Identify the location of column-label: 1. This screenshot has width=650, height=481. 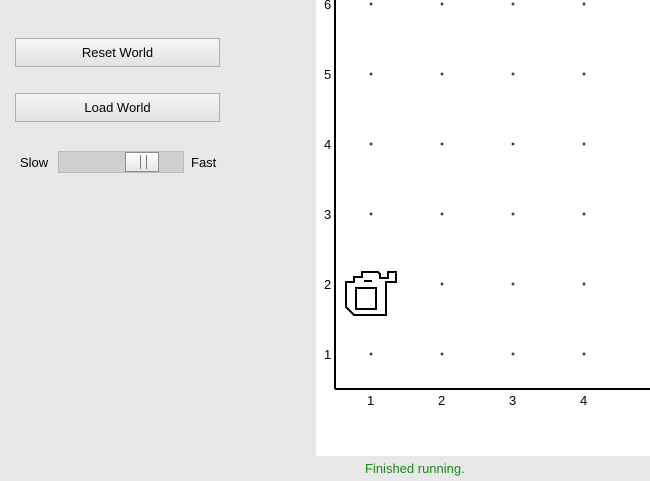
(370, 400).